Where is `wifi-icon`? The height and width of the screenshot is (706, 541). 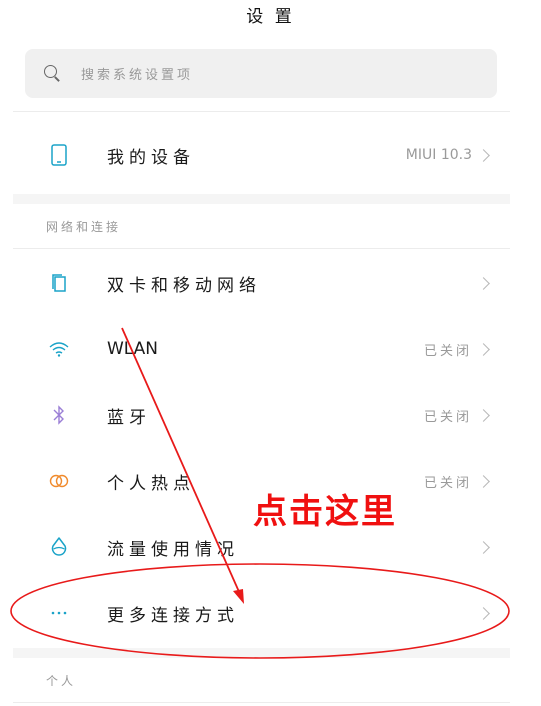
wifi-icon is located at coordinates (59, 349).